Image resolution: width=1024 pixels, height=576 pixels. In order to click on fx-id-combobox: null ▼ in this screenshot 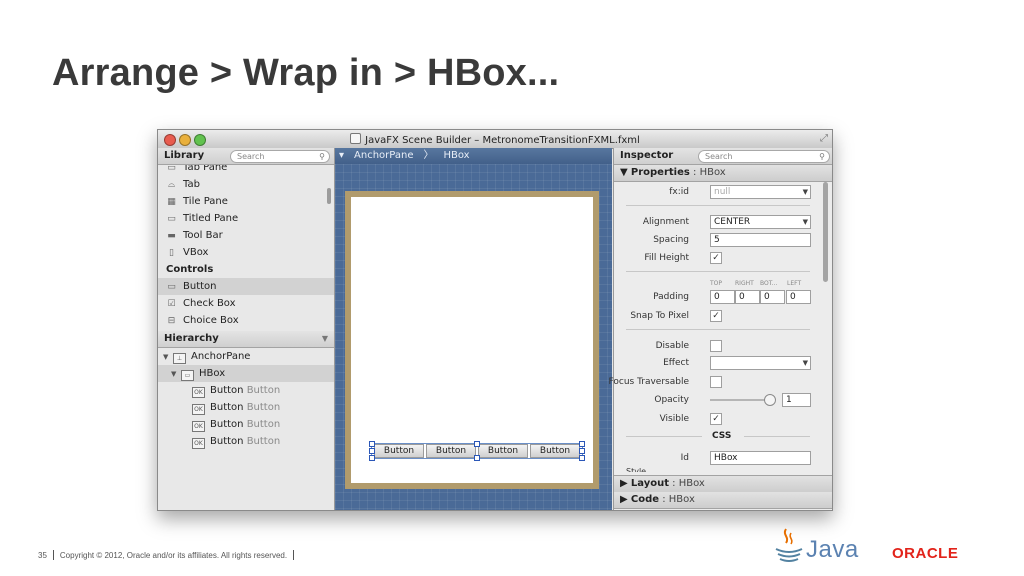, I will do `click(760, 192)`.